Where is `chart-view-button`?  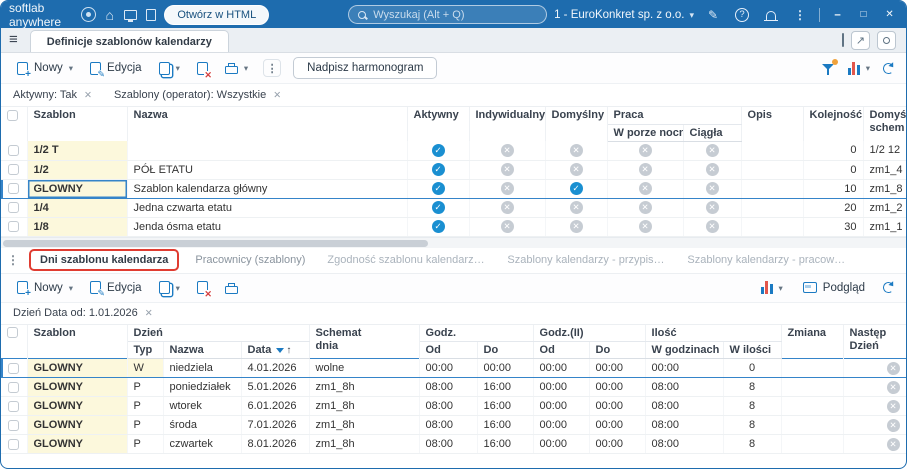
chart-view-button is located at coordinates (859, 68).